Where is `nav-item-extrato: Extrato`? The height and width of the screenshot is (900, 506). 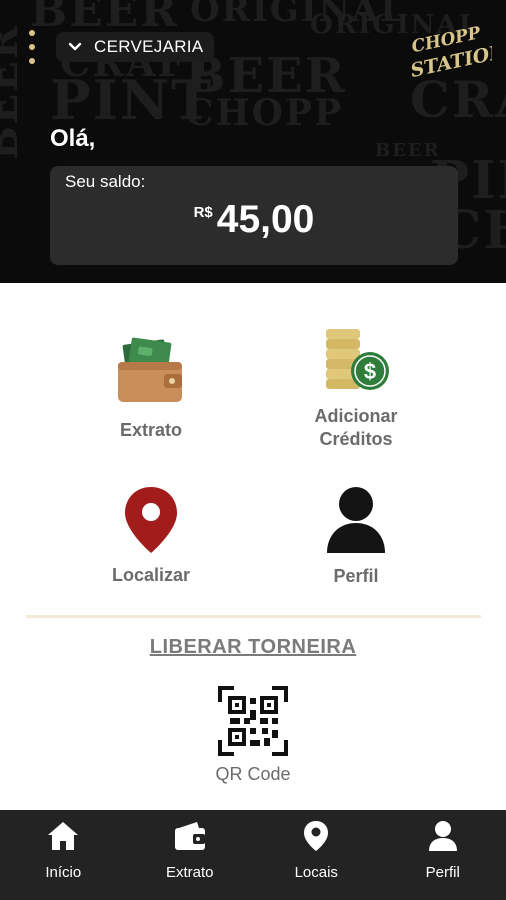
nav-item-extrato: Extrato is located at coordinates (190, 855).